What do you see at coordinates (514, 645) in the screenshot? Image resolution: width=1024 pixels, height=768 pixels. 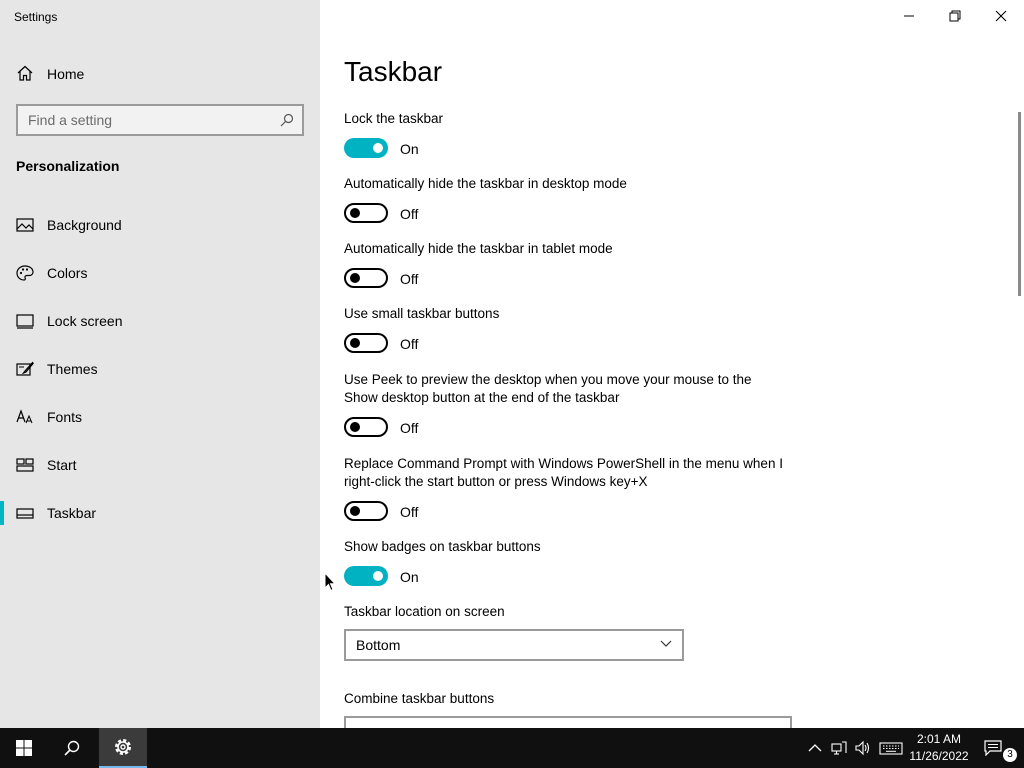 I see `taskbar-location-dropdown: Bottom` at bounding box center [514, 645].